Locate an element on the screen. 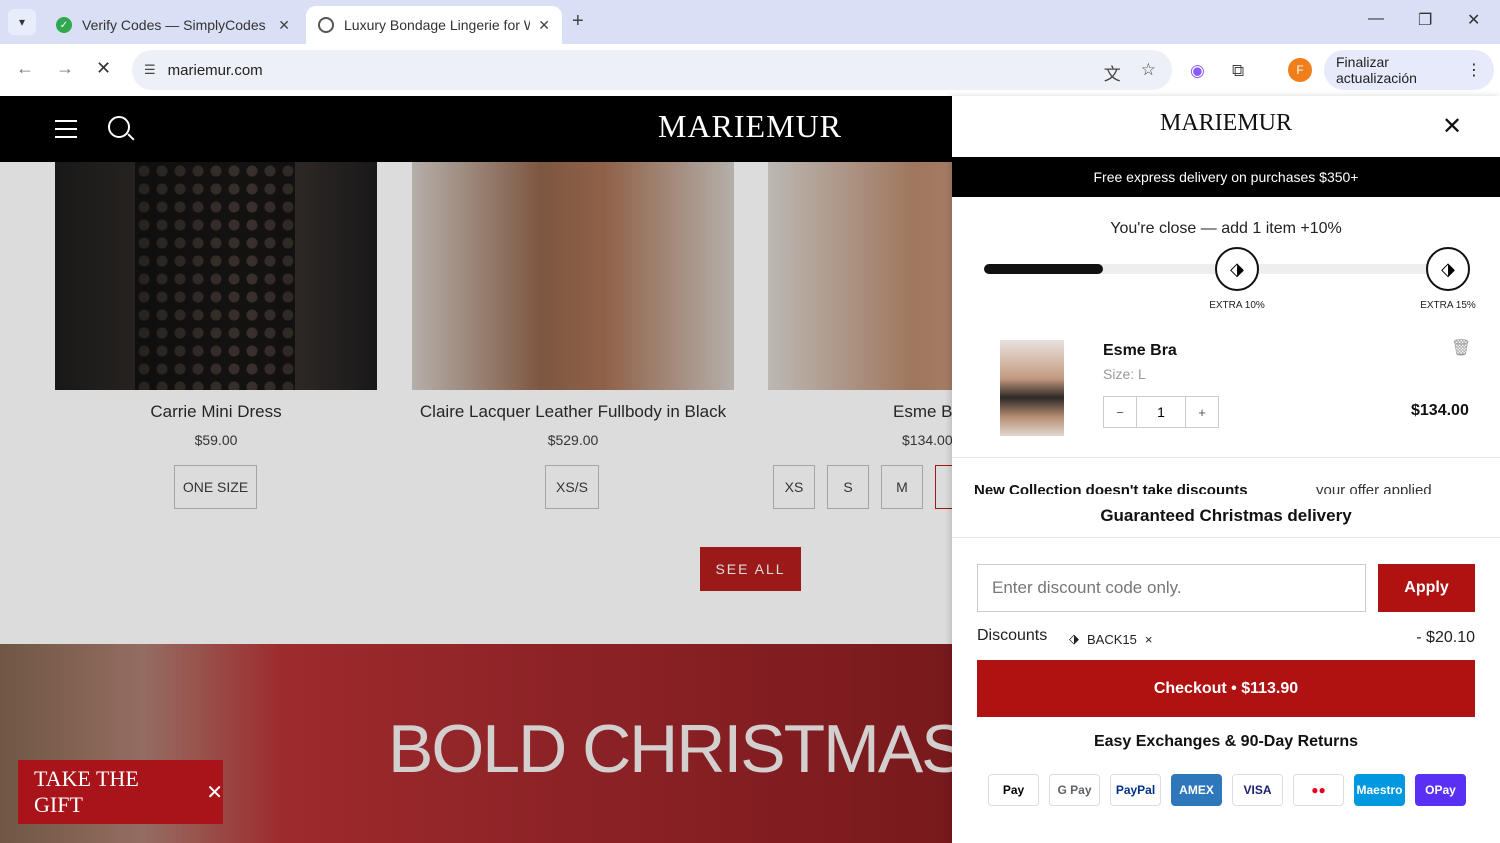  update-label: Finalizar actualización is located at coordinates (1376, 70).